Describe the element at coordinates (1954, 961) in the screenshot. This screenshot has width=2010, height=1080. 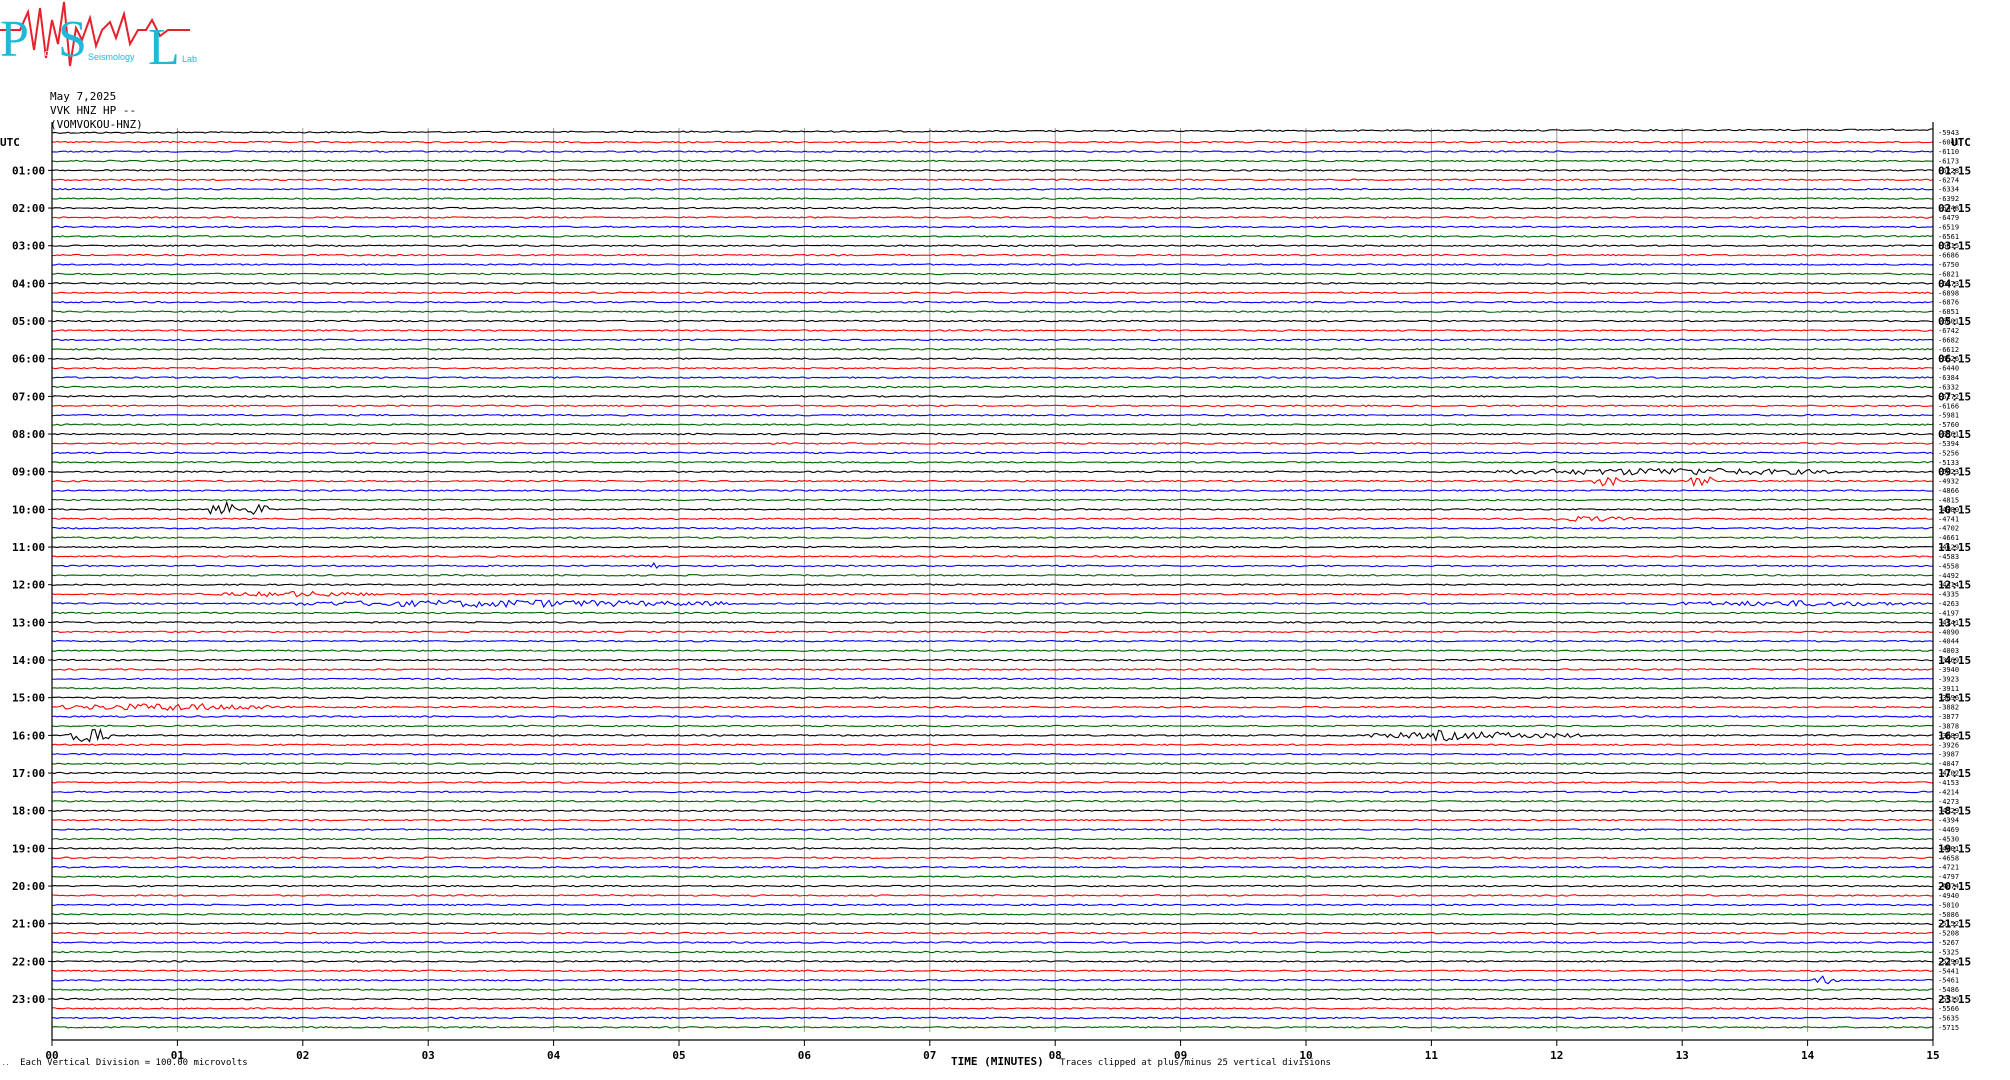
I see `right-hour-label-22: 22:15` at that location.